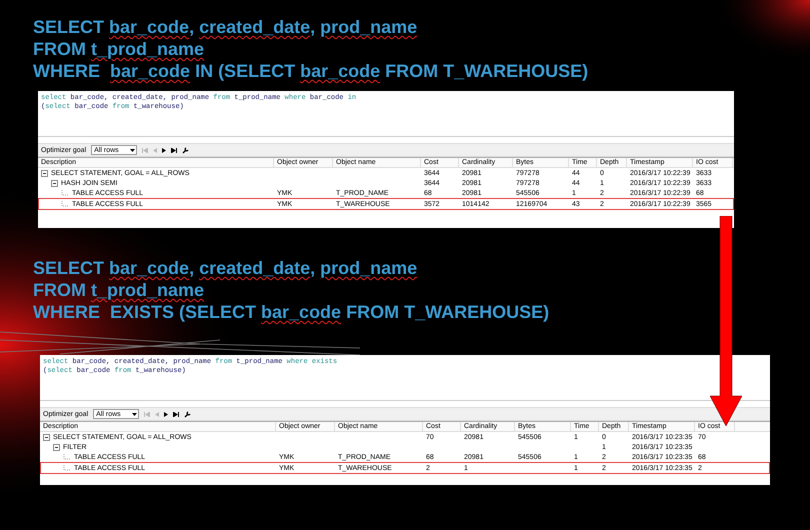 Image resolution: width=810 pixels, height=530 pixels. What do you see at coordinates (245, 71) in the screenshot?
I see `heading-text: IN (SELECT` at bounding box center [245, 71].